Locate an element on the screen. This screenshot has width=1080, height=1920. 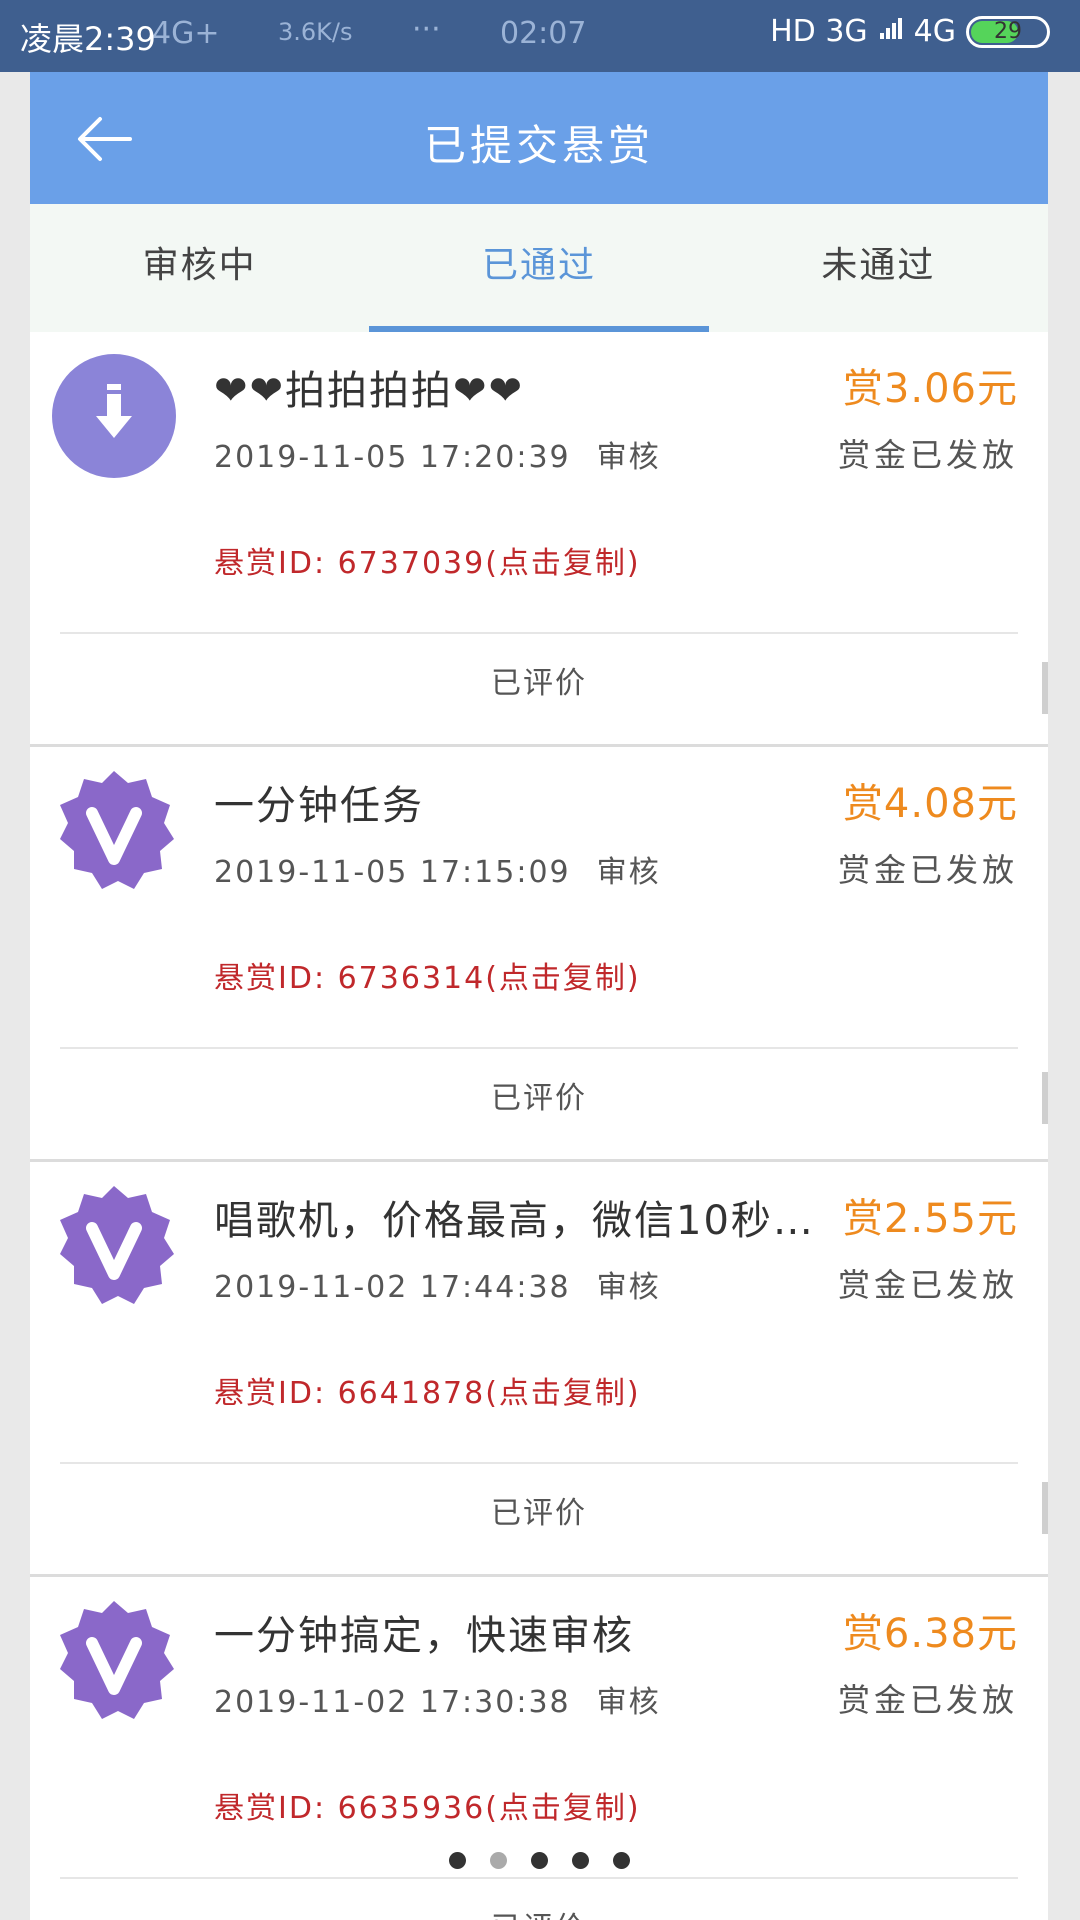
reward-amount: 赏3.06元 is located at coordinates (930, 389).